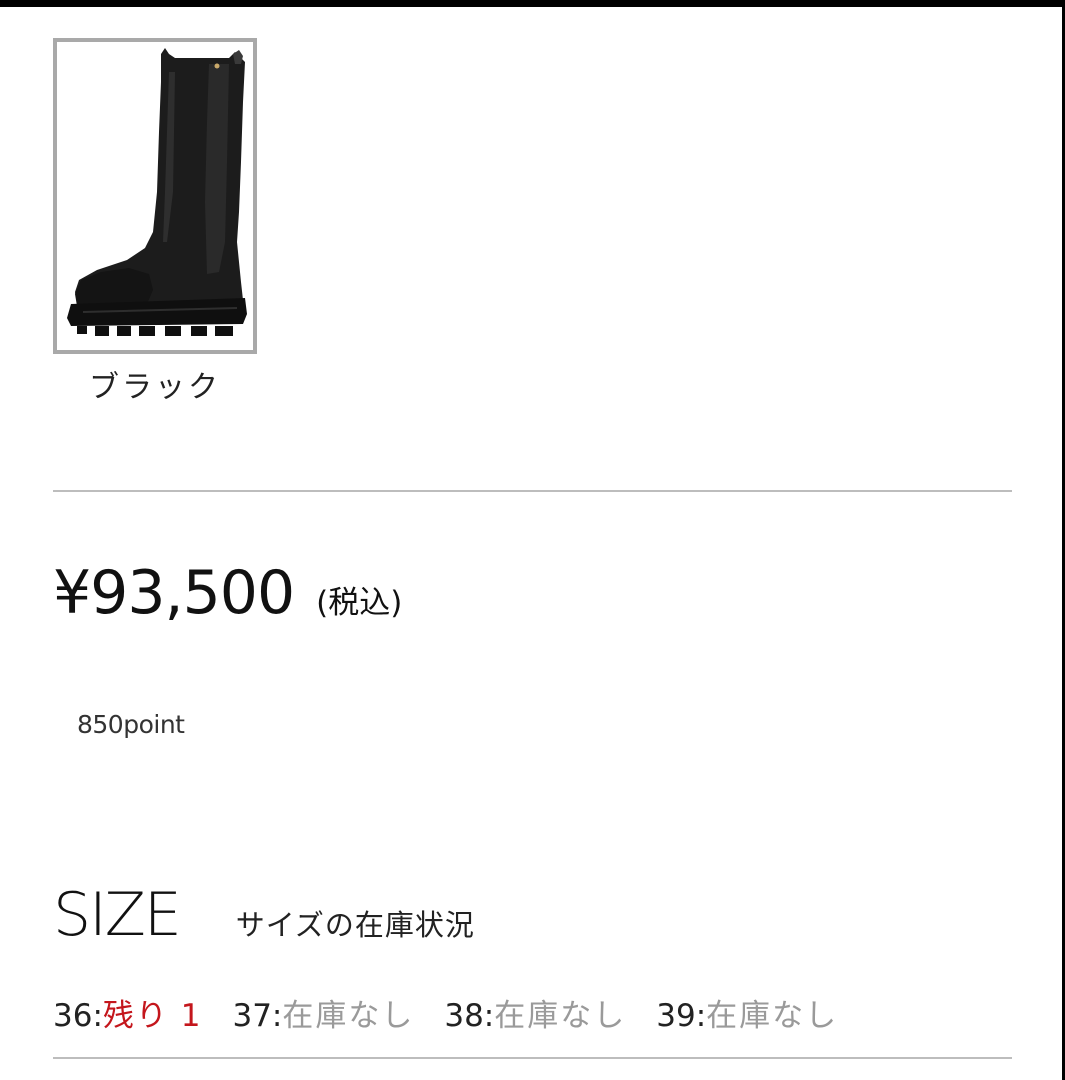 This screenshot has width=1065, height=1080. What do you see at coordinates (532, 3) in the screenshot?
I see `top-edge-bar` at bounding box center [532, 3].